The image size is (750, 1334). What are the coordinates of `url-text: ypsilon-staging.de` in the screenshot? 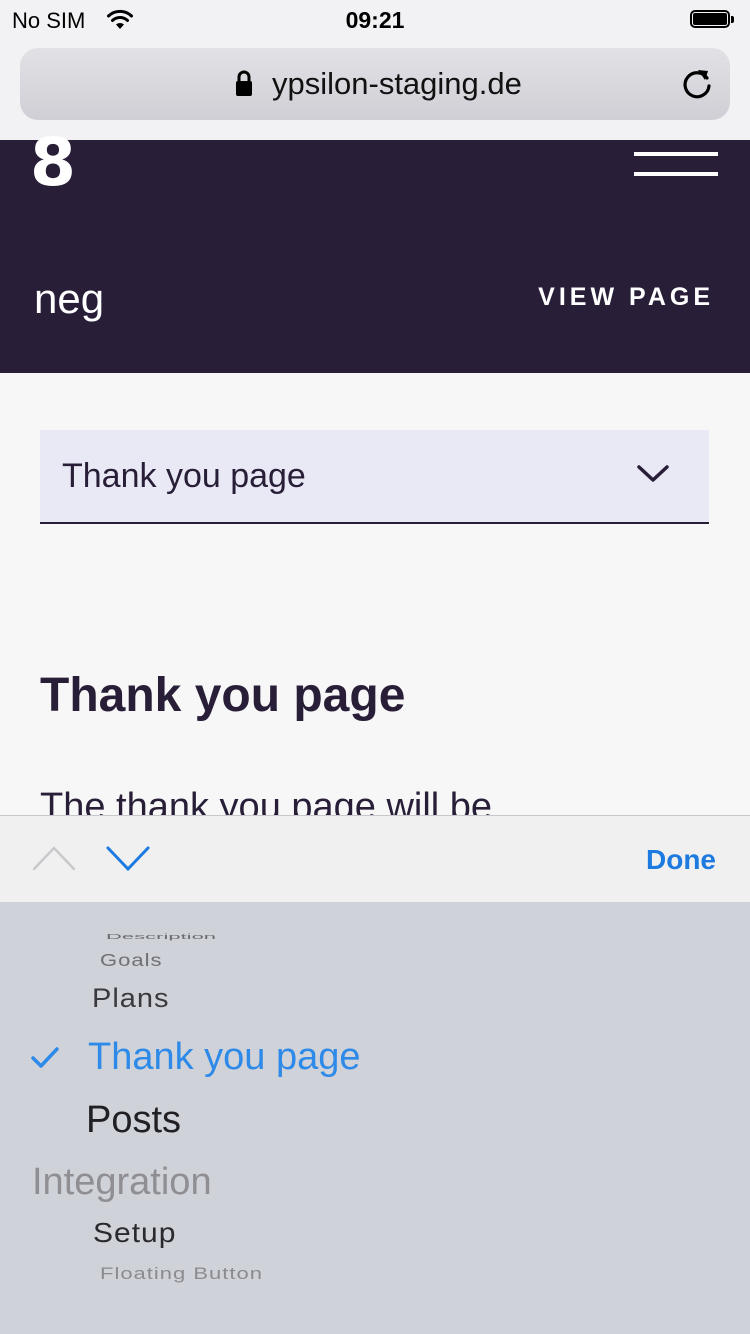 It's located at (397, 83).